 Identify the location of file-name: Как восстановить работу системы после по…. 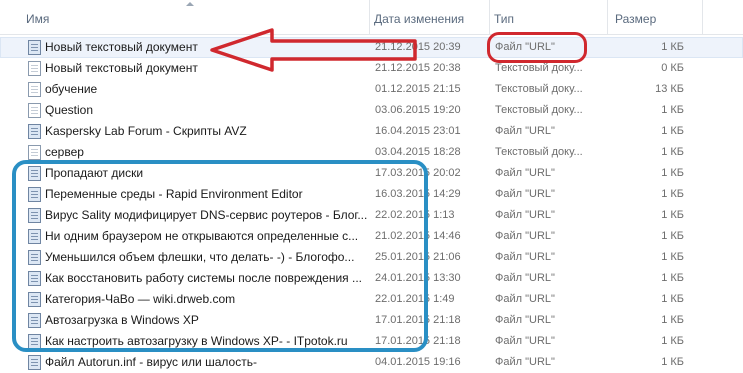
(204, 278).